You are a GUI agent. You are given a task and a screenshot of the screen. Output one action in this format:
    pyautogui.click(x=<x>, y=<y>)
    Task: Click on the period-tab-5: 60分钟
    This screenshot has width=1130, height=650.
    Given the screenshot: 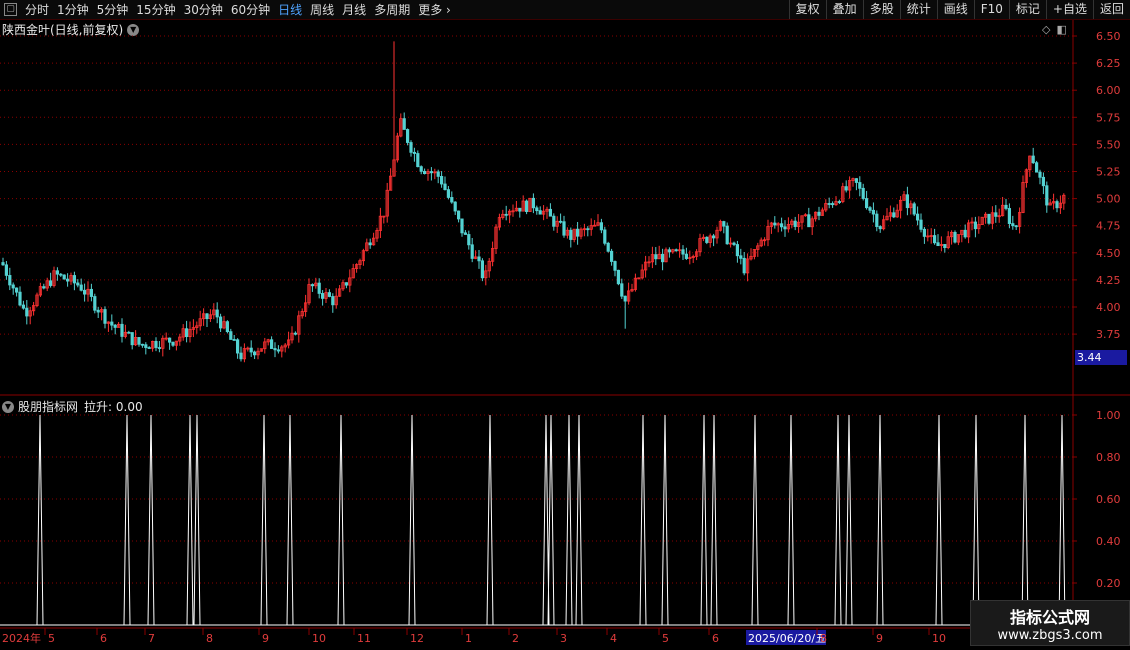 What is the action you would take?
    pyautogui.click(x=250, y=9)
    